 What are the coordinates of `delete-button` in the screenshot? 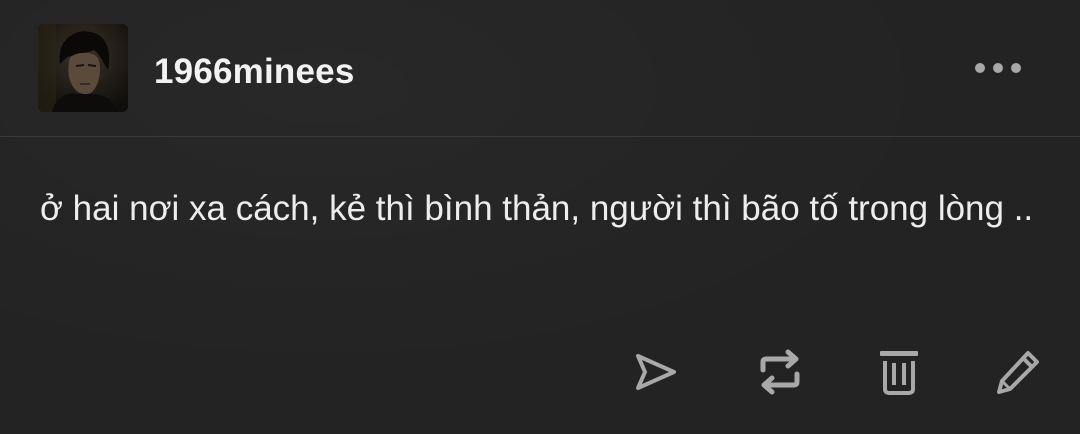 It's located at (899, 372).